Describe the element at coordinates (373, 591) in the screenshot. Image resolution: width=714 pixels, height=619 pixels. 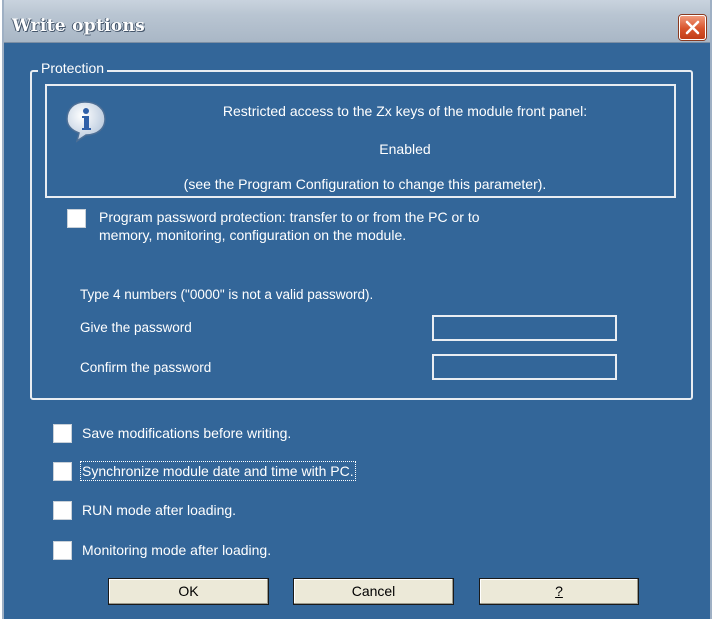
I see `cancel-button: Cancel` at that location.